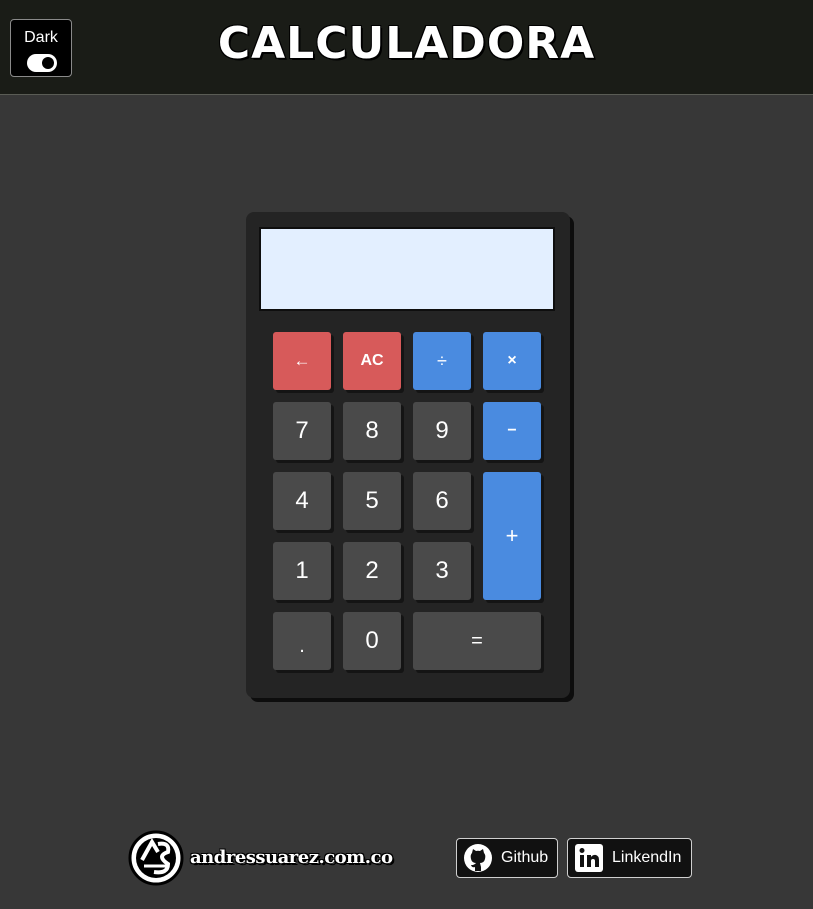  I want to click on github-button: Github, so click(507, 858).